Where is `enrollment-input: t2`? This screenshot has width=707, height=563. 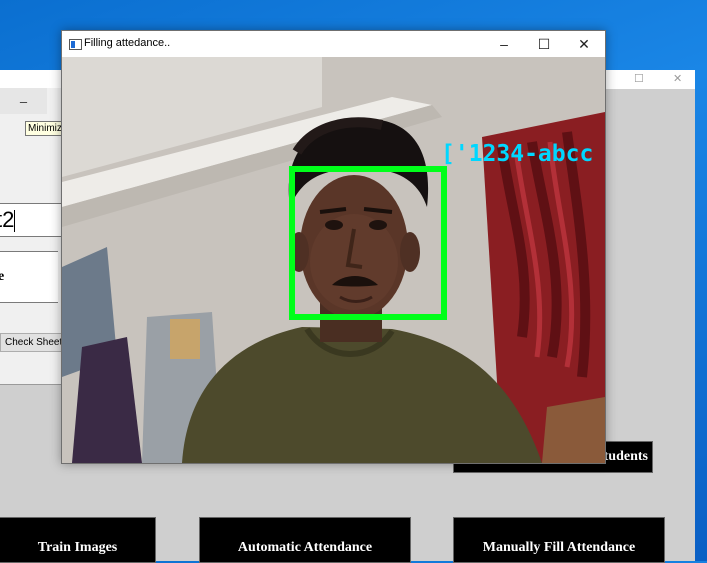
enrollment-input: t2 is located at coordinates (31, 220).